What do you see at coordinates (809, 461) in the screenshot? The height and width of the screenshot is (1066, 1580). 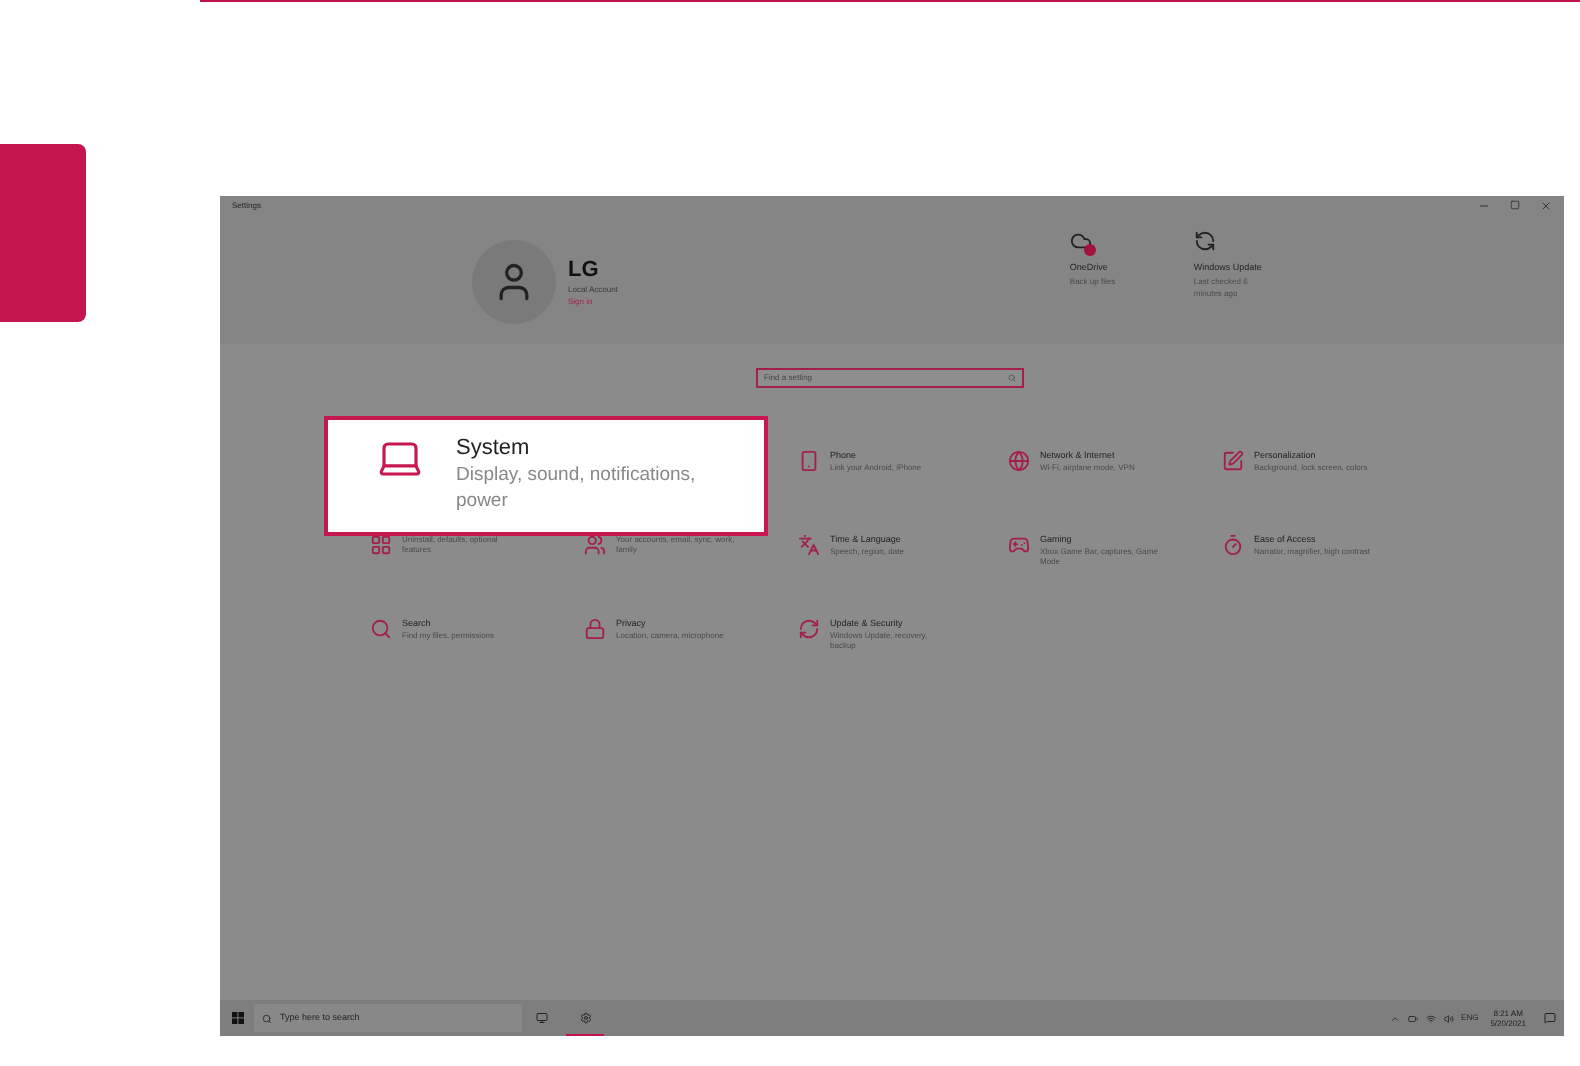 I see `smartphone-icon` at bounding box center [809, 461].